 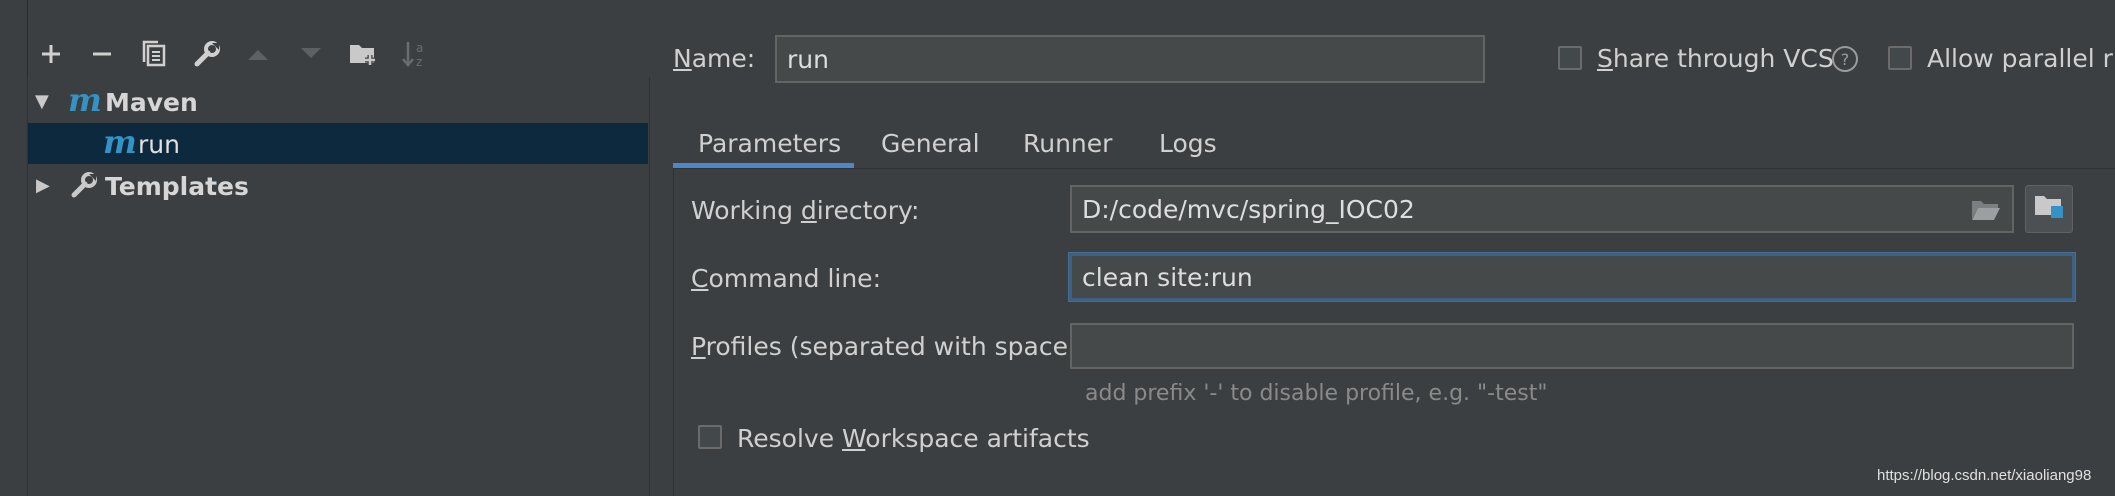 What do you see at coordinates (42, 101) in the screenshot?
I see `expand-arrow-icon: ▼` at bounding box center [42, 101].